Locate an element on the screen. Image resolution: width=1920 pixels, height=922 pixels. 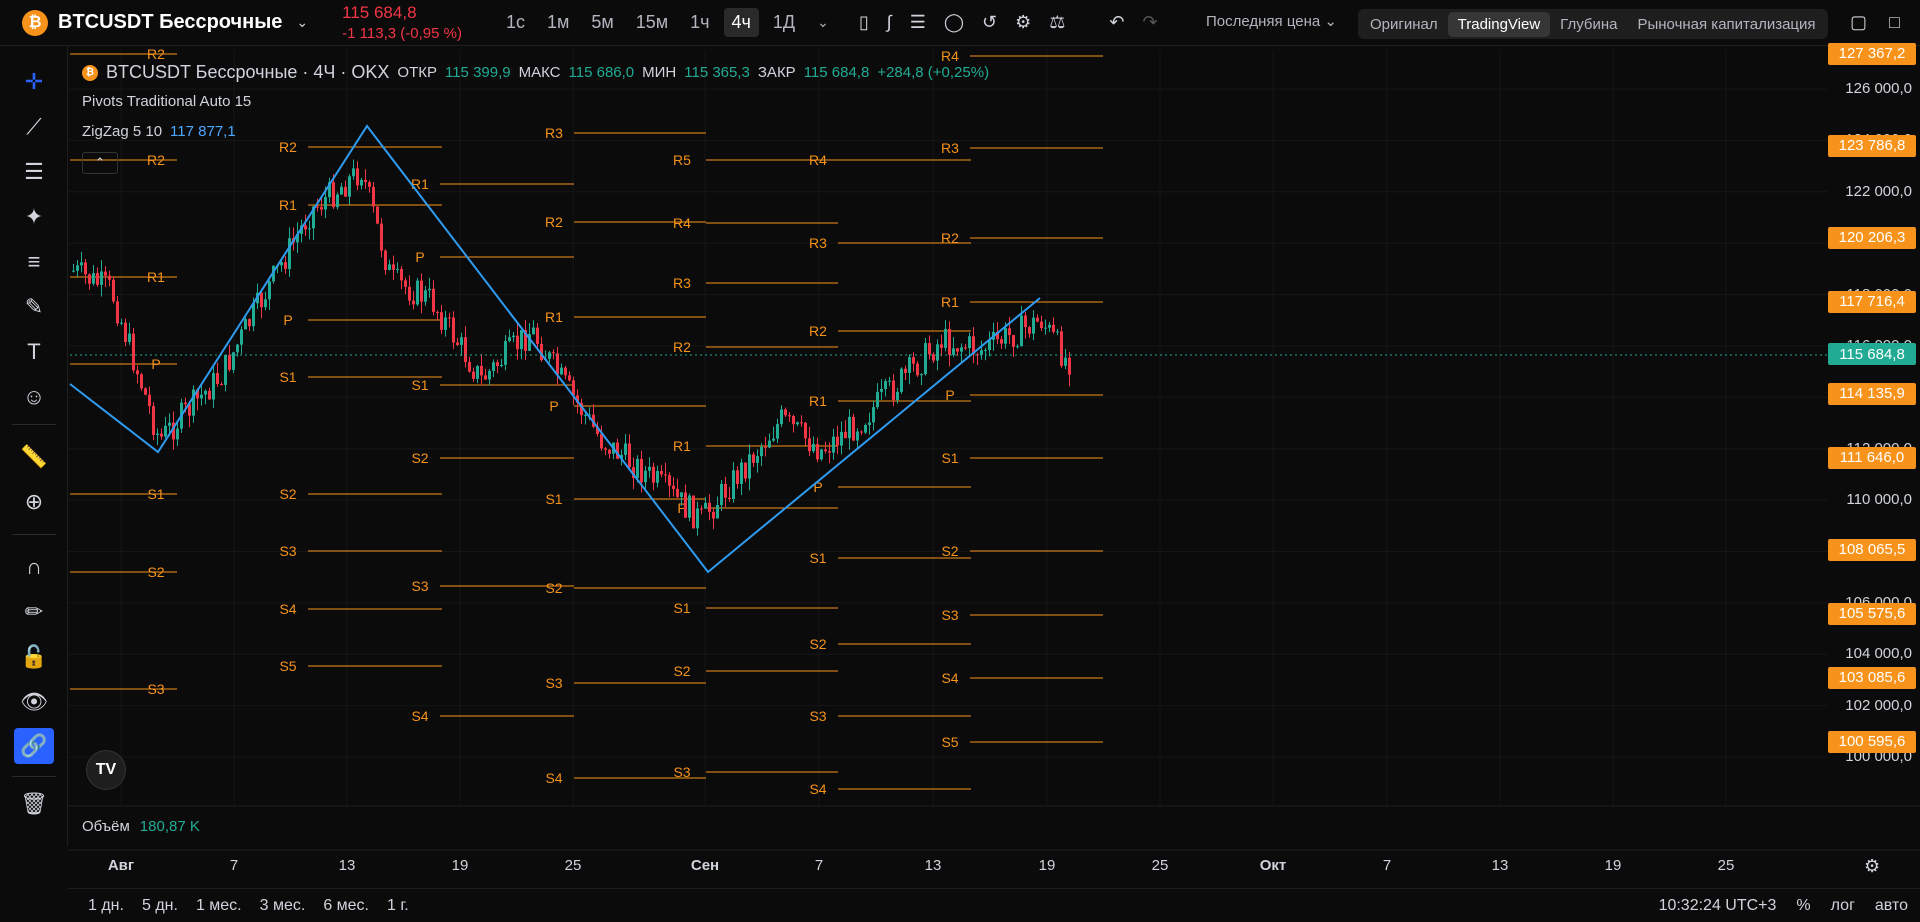
close-value: 115 684,8 is located at coordinates (836, 72).